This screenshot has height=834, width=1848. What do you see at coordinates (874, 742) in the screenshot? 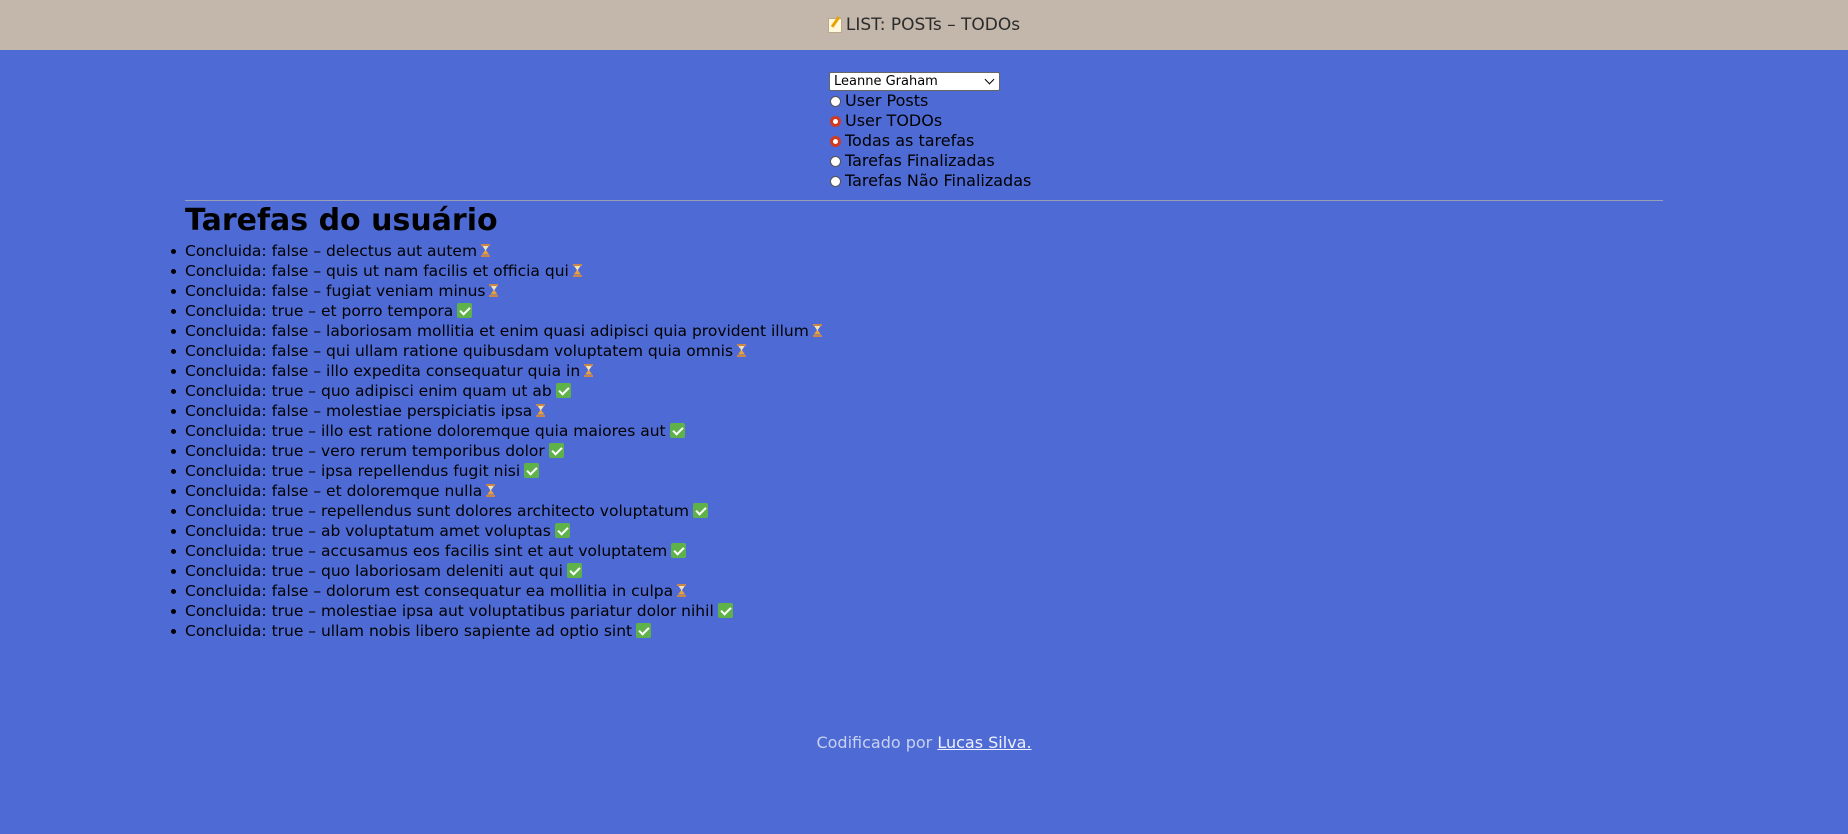
I see `footer-credit: Codificado por` at bounding box center [874, 742].